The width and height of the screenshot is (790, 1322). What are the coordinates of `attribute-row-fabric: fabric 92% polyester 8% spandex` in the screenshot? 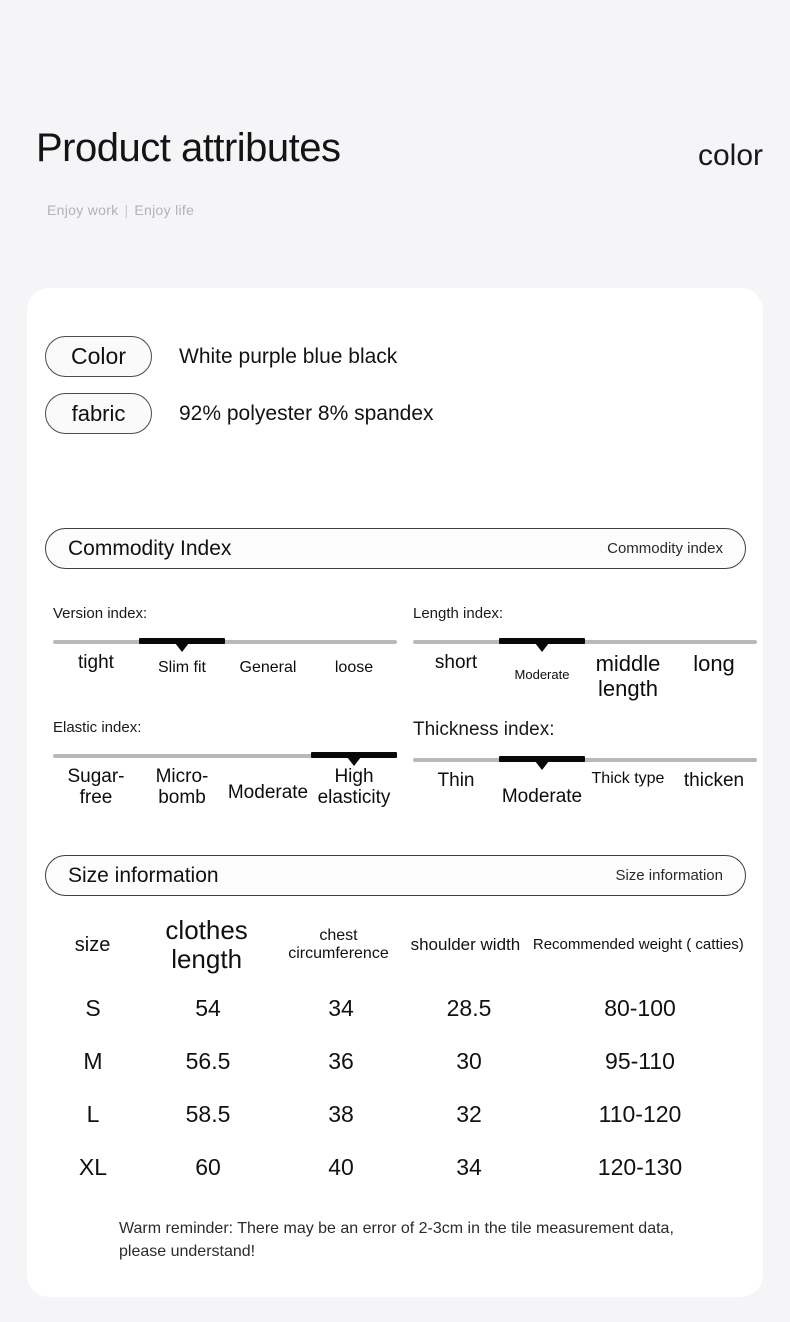 It's located at (239, 413).